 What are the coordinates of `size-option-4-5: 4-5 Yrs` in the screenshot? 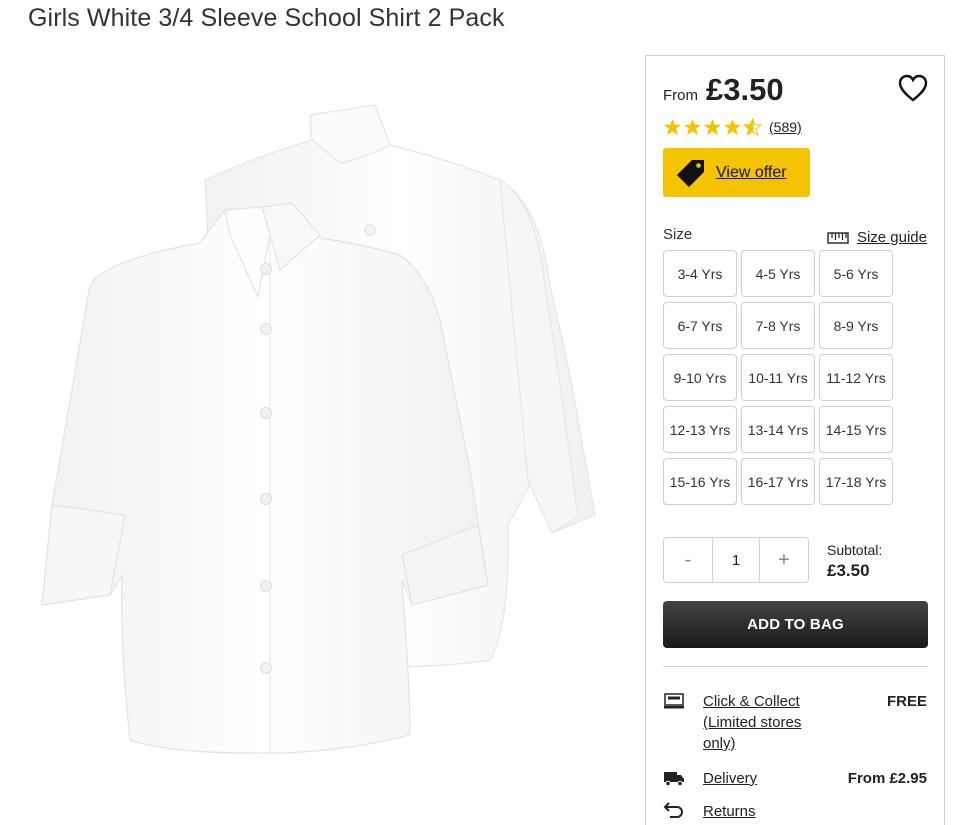 It's located at (778, 273).